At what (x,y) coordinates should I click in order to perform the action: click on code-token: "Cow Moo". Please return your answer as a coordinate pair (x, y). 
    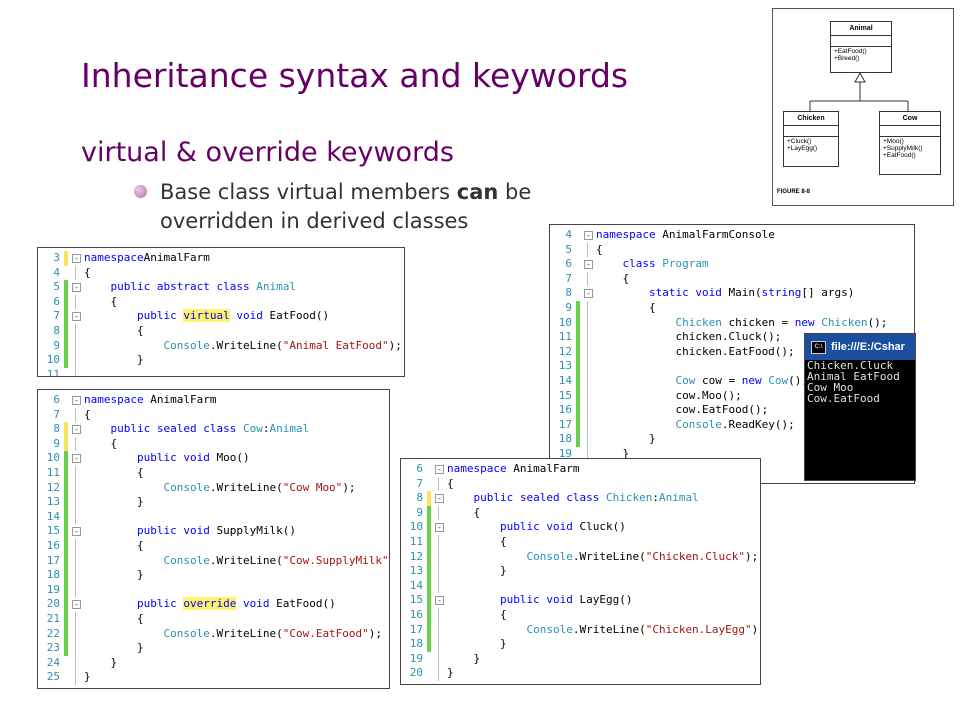
    Looking at the image, I should click on (312, 487).